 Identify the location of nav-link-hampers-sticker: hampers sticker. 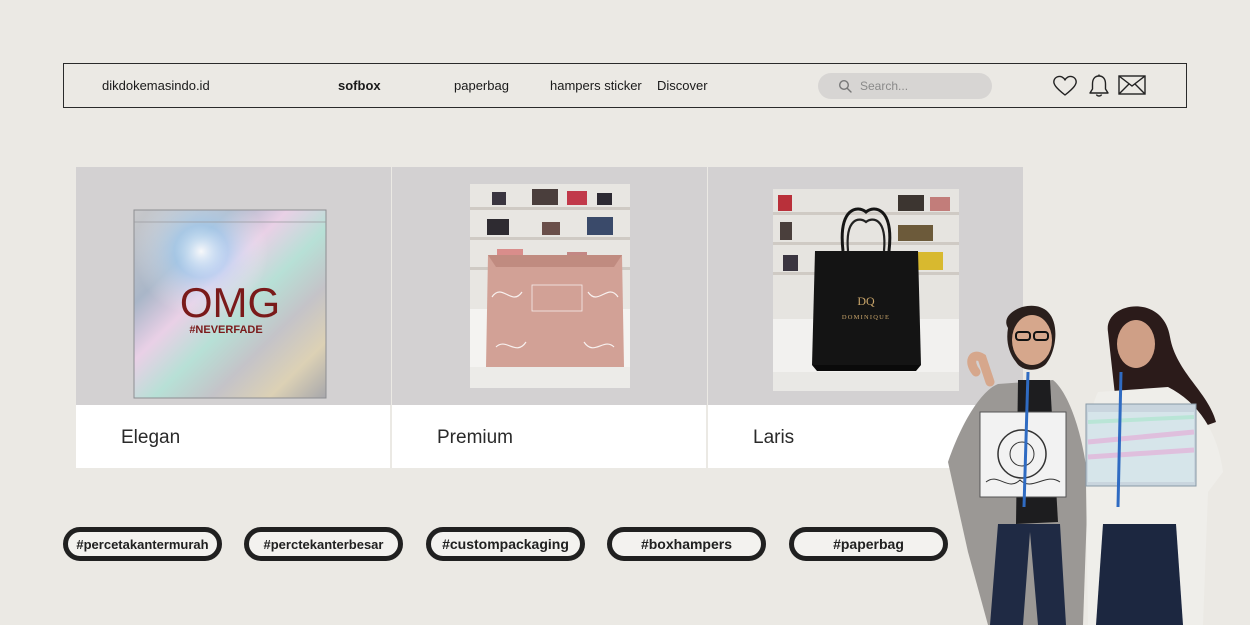
(596, 85).